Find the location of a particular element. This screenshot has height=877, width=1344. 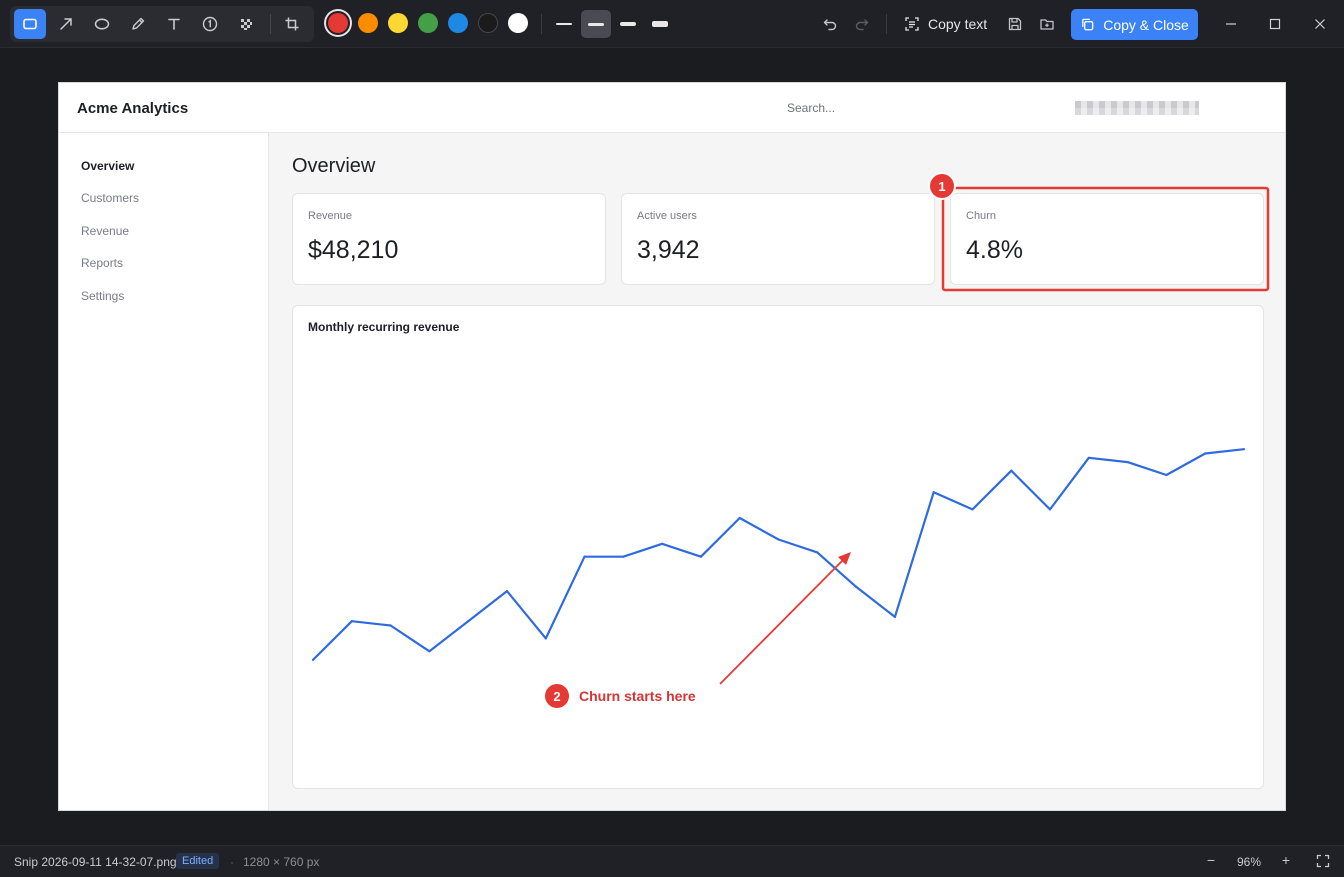

copy-and-close-button: Copy & Close is located at coordinates (1134, 24).